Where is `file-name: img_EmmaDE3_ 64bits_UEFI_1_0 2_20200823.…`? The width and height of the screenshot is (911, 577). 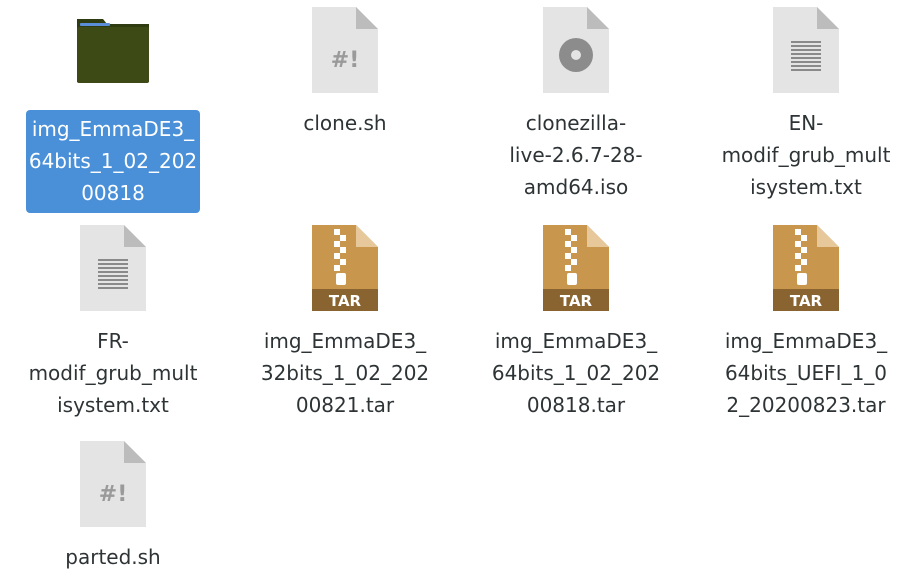
file-name: img_EmmaDE3_ 64bits_UEFI_1_0 2_20200823.… is located at coordinates (806, 373).